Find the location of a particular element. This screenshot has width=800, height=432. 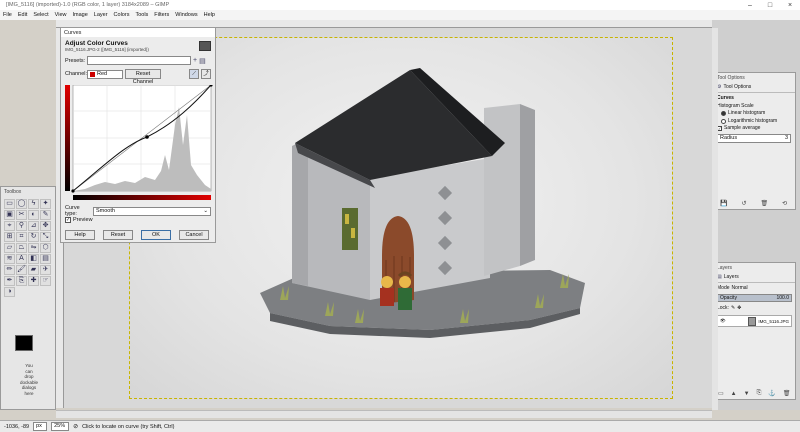

close-button: × is located at coordinates (790, 5).